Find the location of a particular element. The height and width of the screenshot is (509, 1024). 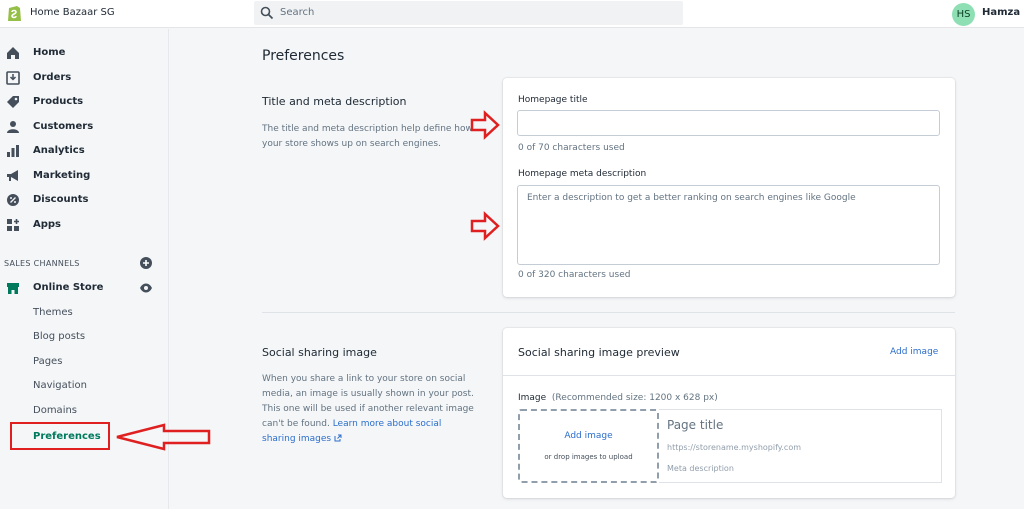

discount-icon is located at coordinates (13, 200).